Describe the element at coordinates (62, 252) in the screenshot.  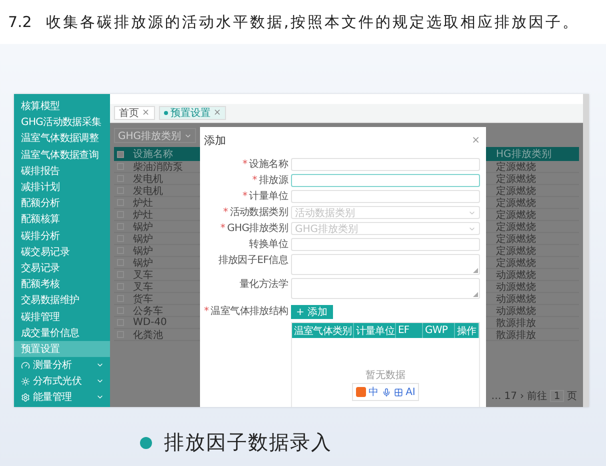
I see `sidebar-item: 碳交易记录` at that location.